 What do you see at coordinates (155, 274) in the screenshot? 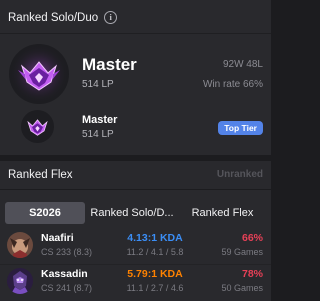
I see `champion-kda-ratio: 5.79:1 KDA` at bounding box center [155, 274].